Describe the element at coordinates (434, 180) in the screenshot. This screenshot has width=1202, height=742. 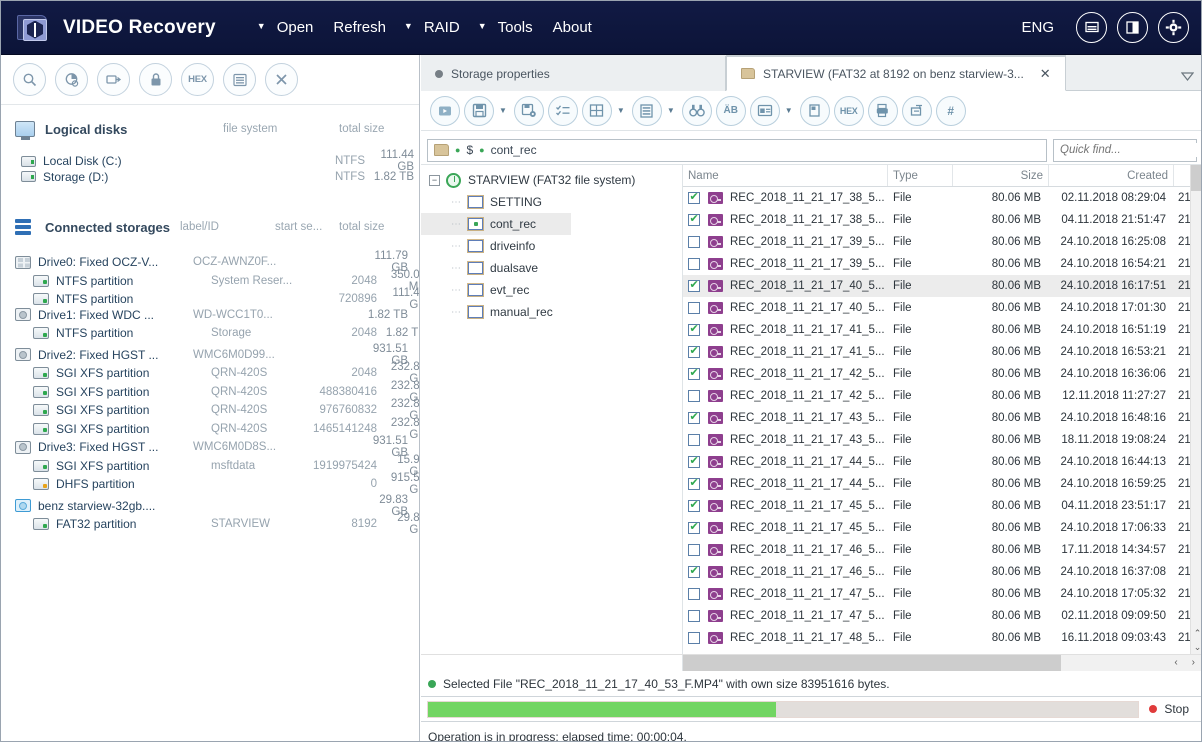
I see `collapse-icon: −` at that location.